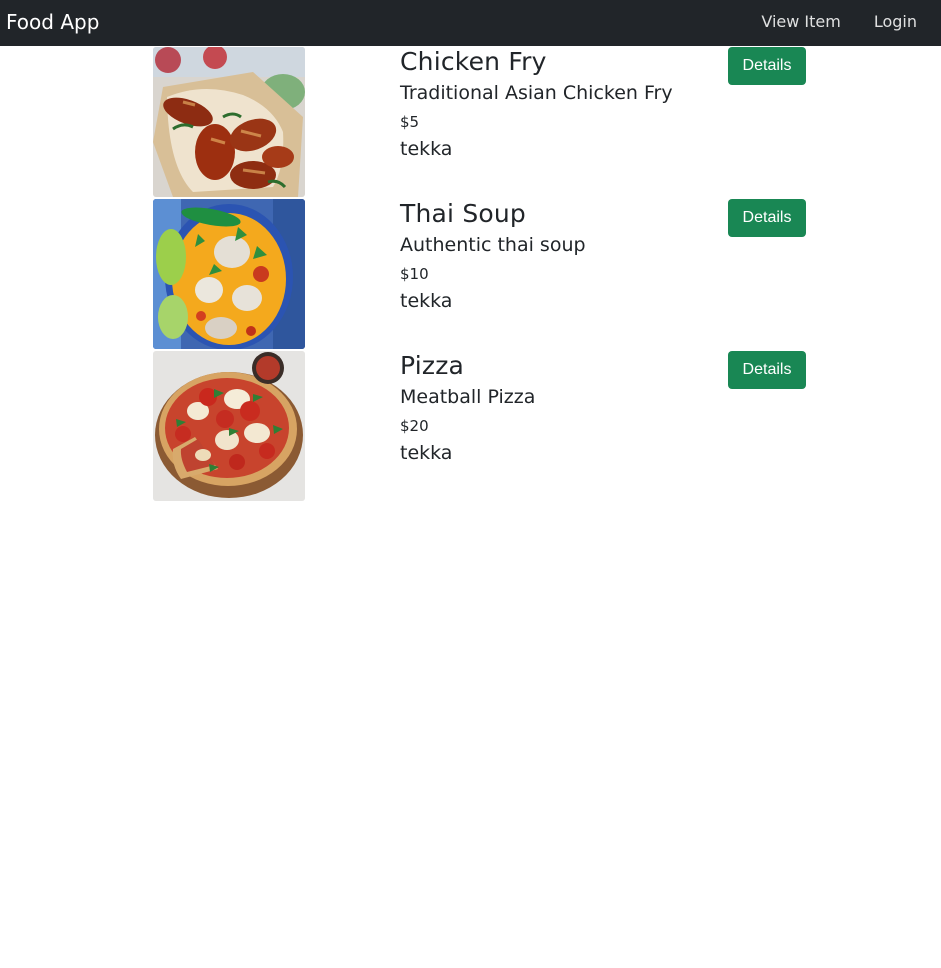 The width and height of the screenshot is (941, 968). I want to click on food-item-info: Thai Soup Authentic thai soup $10 tekka, so click(560, 254).